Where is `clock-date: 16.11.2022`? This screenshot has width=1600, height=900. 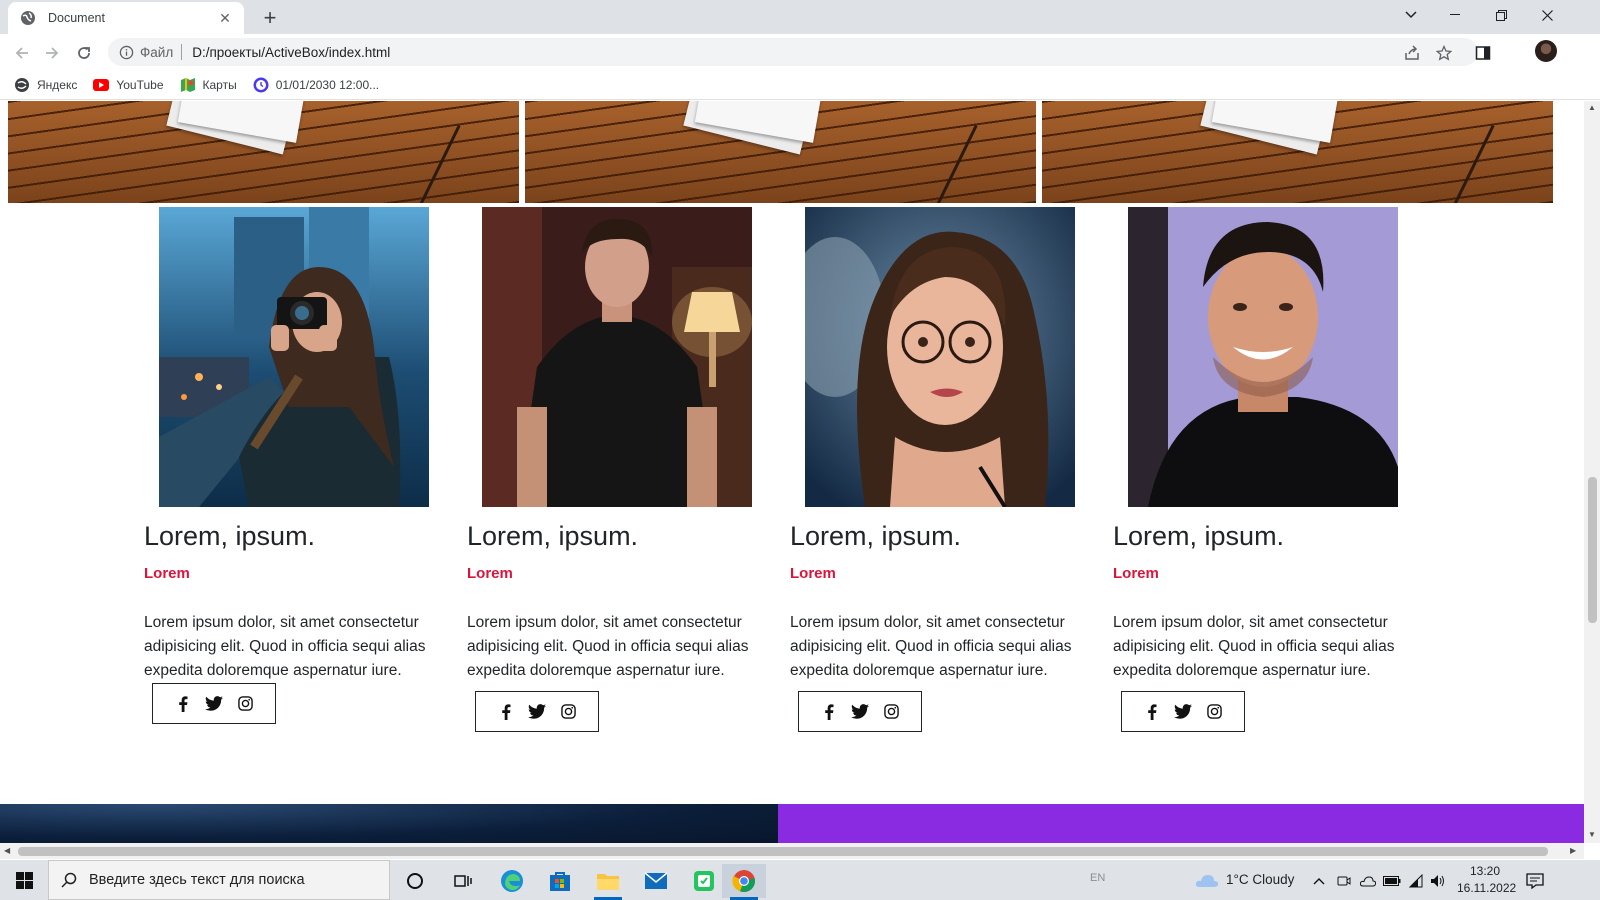
clock-date: 16.11.2022 is located at coordinates (1486, 888).